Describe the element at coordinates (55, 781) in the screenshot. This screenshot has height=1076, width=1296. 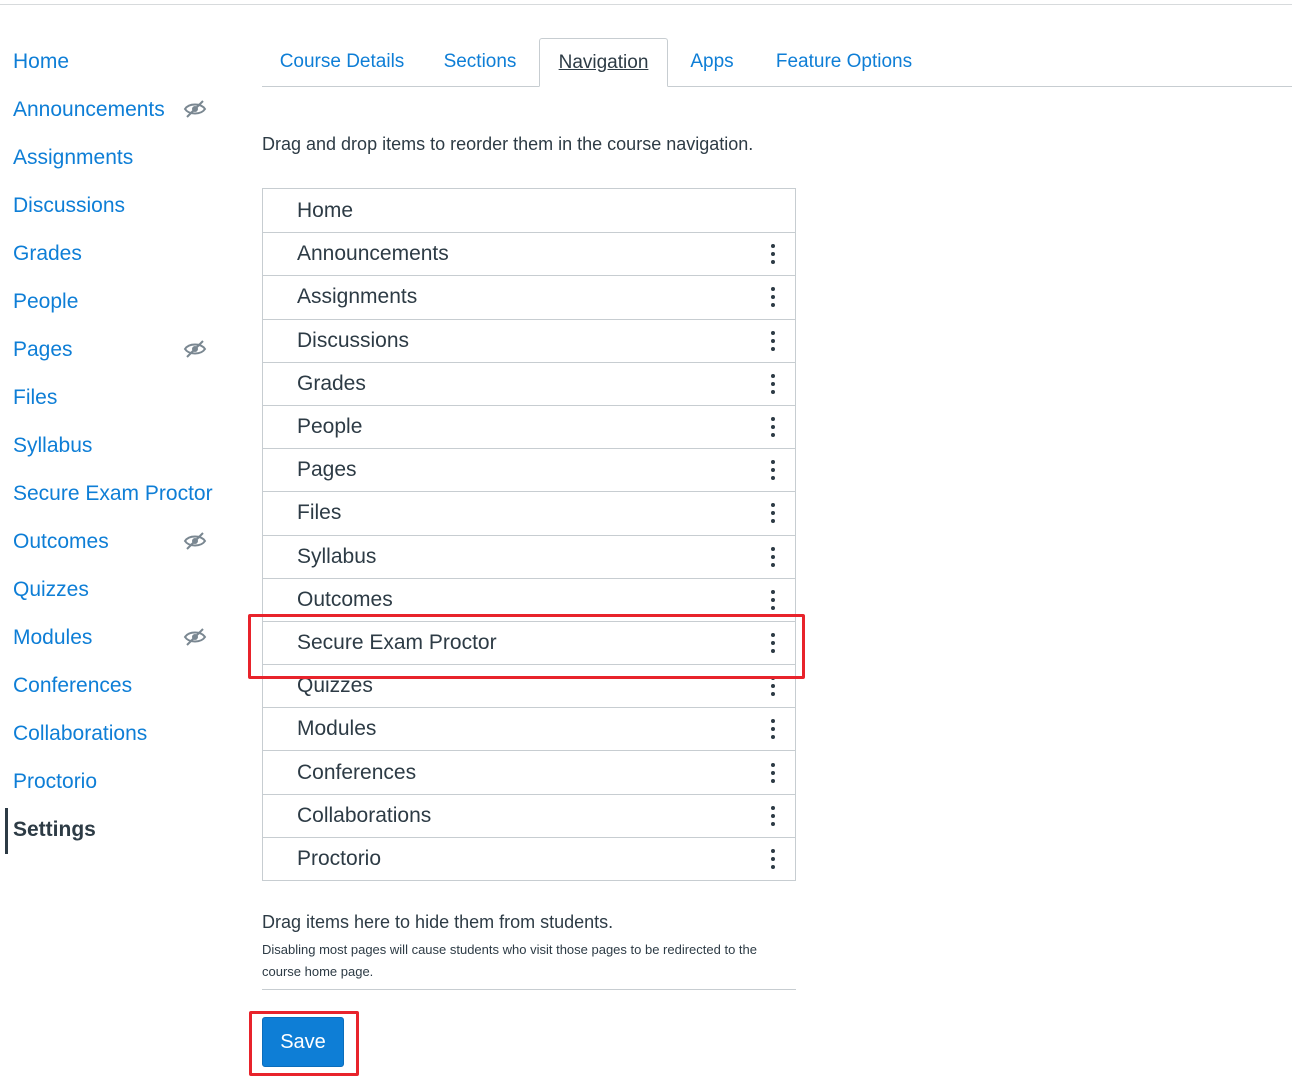
I see `course-nav-label: Proctorio` at that location.